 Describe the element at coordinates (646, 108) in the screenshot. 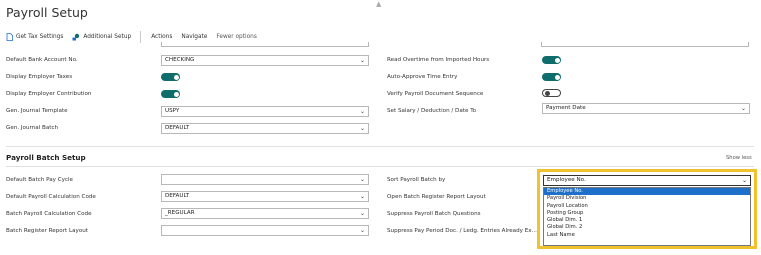

I see `set-salary-date-select: Payment Date ⌄` at that location.